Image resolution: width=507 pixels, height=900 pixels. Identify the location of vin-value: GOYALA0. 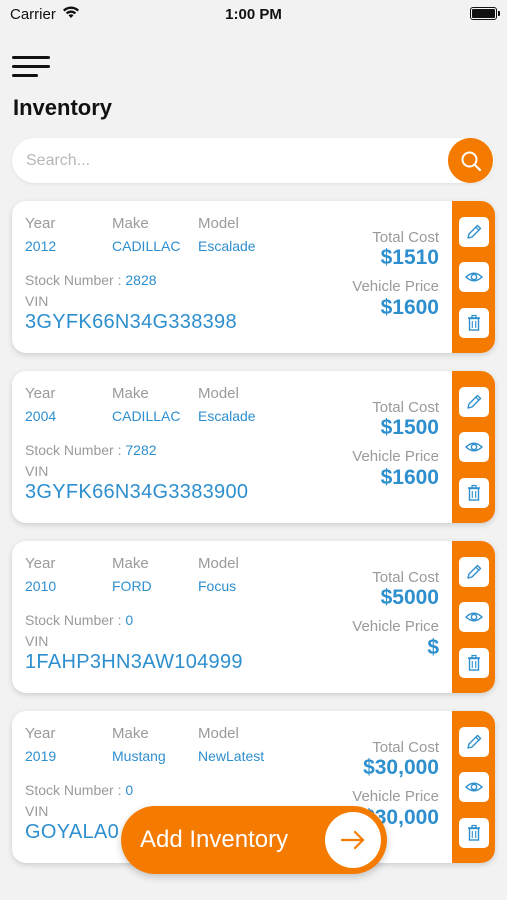
(72, 832).